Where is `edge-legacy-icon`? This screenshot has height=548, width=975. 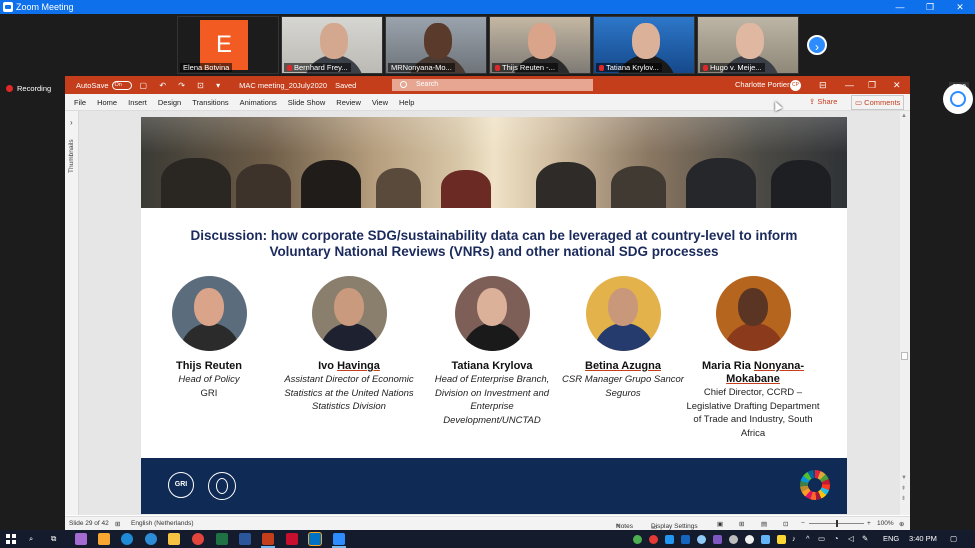
edge-legacy-icon is located at coordinates (151, 539).